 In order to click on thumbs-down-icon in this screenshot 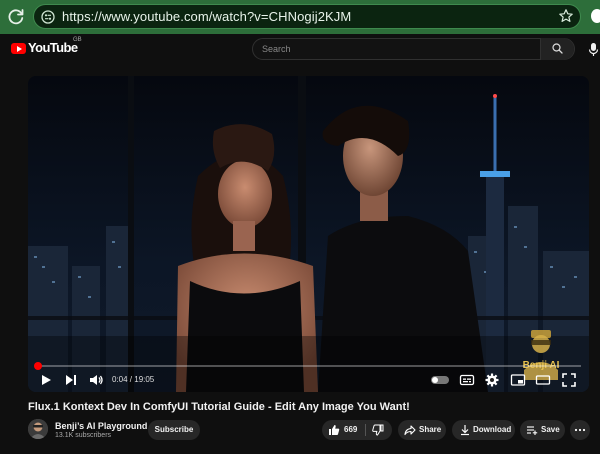, I will do `click(378, 430)`.